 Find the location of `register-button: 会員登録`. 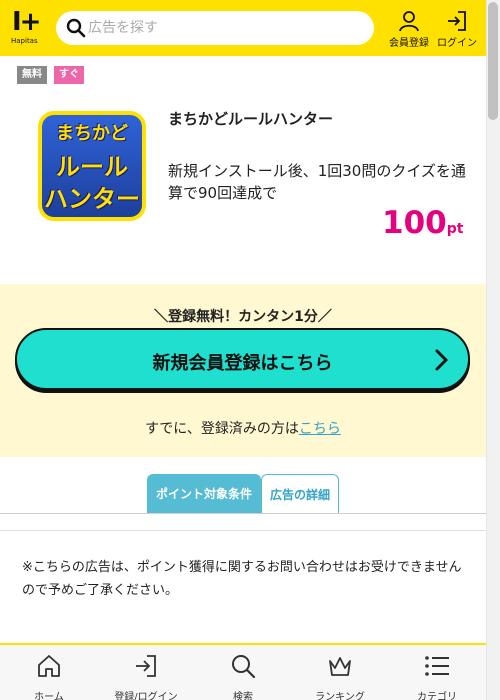

register-button: 会員登録 is located at coordinates (409, 28).